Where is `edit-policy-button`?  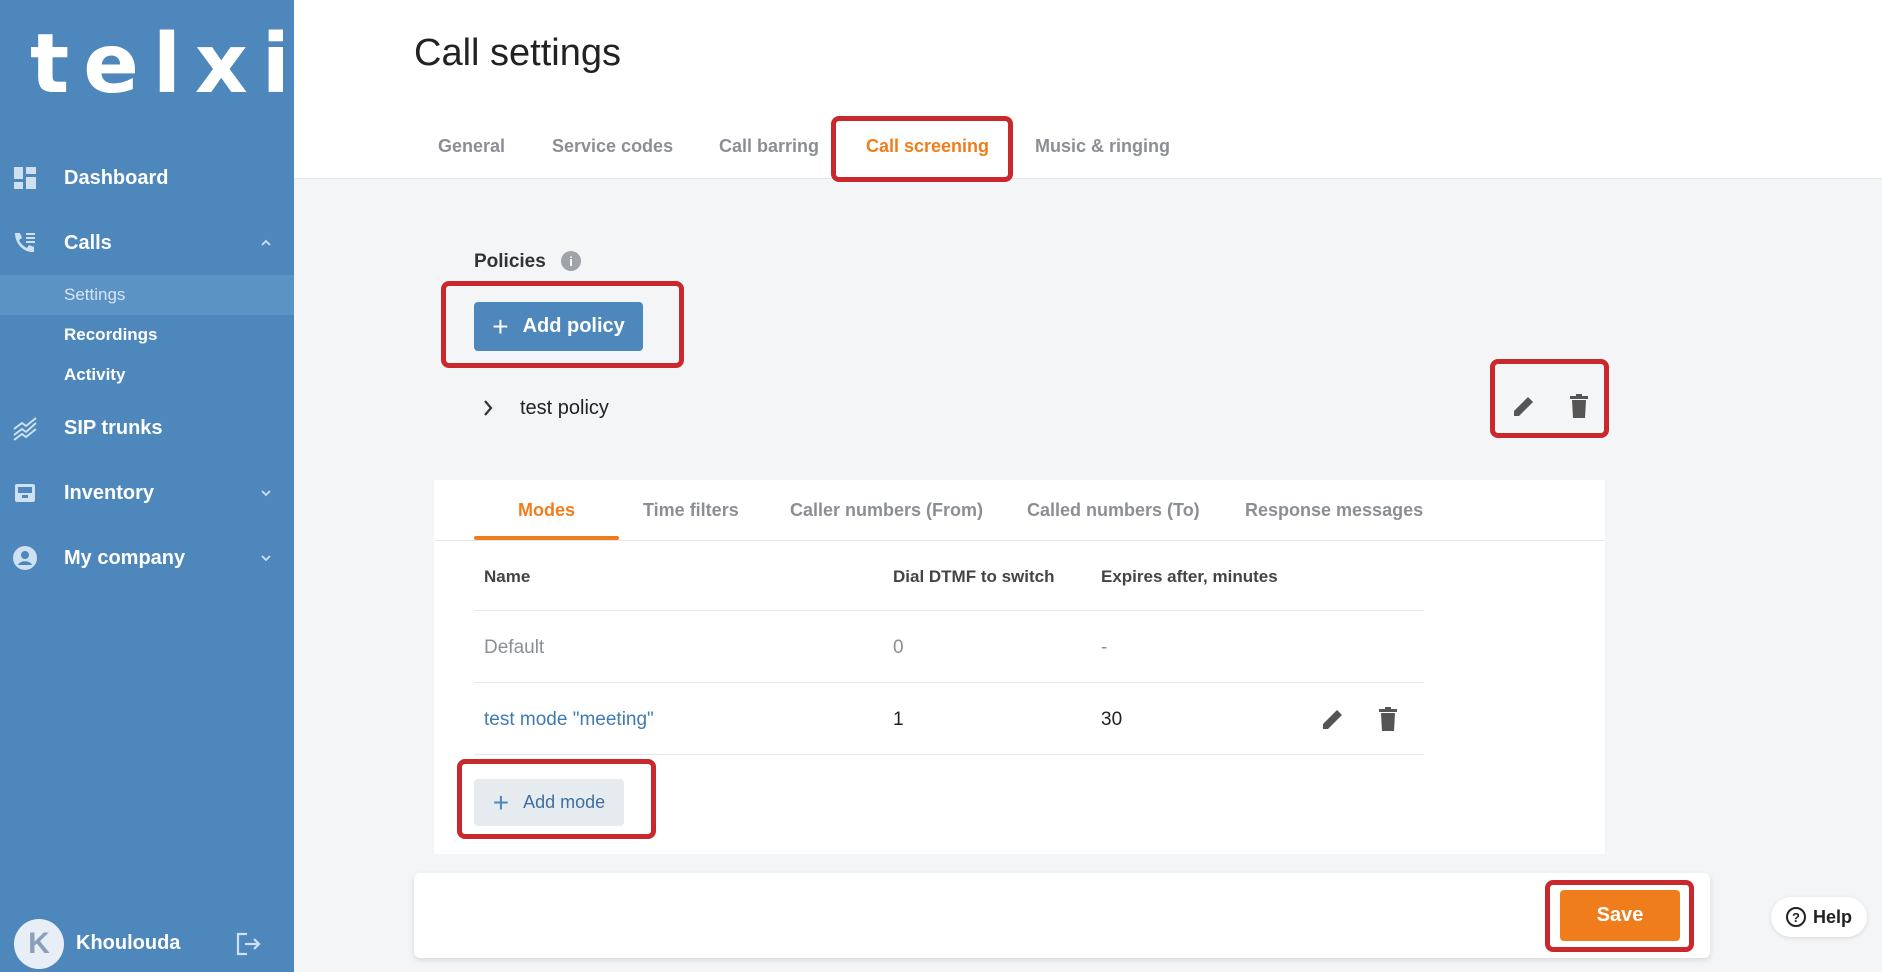 edit-policy-button is located at coordinates (1524, 406).